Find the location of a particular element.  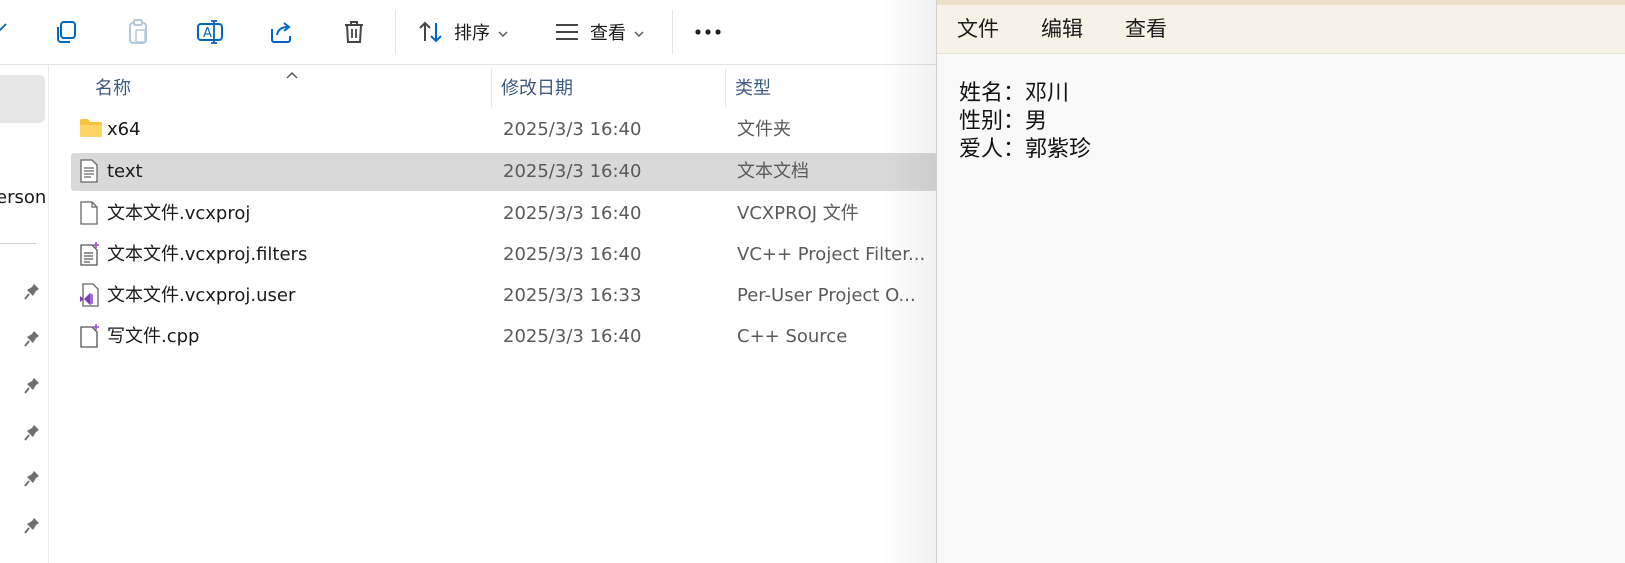

nav-item-label: erson is located at coordinates (23, 197).